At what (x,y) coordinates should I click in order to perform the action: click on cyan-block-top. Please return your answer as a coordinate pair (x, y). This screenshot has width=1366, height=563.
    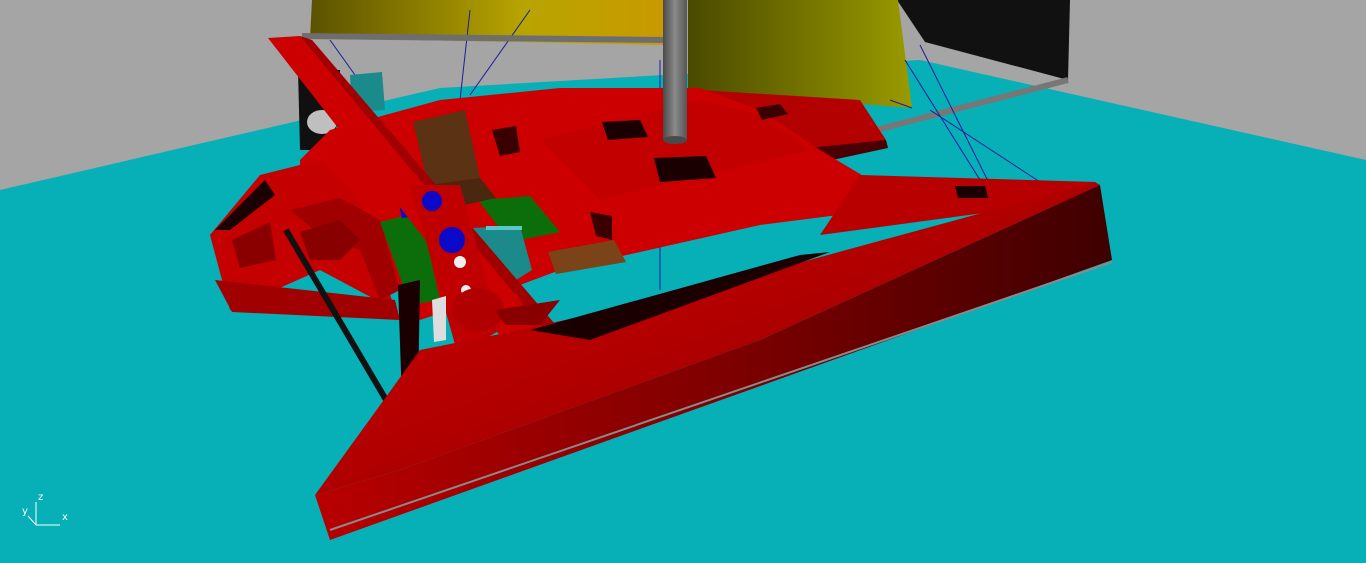
    Looking at the image, I should click on (504, 228).